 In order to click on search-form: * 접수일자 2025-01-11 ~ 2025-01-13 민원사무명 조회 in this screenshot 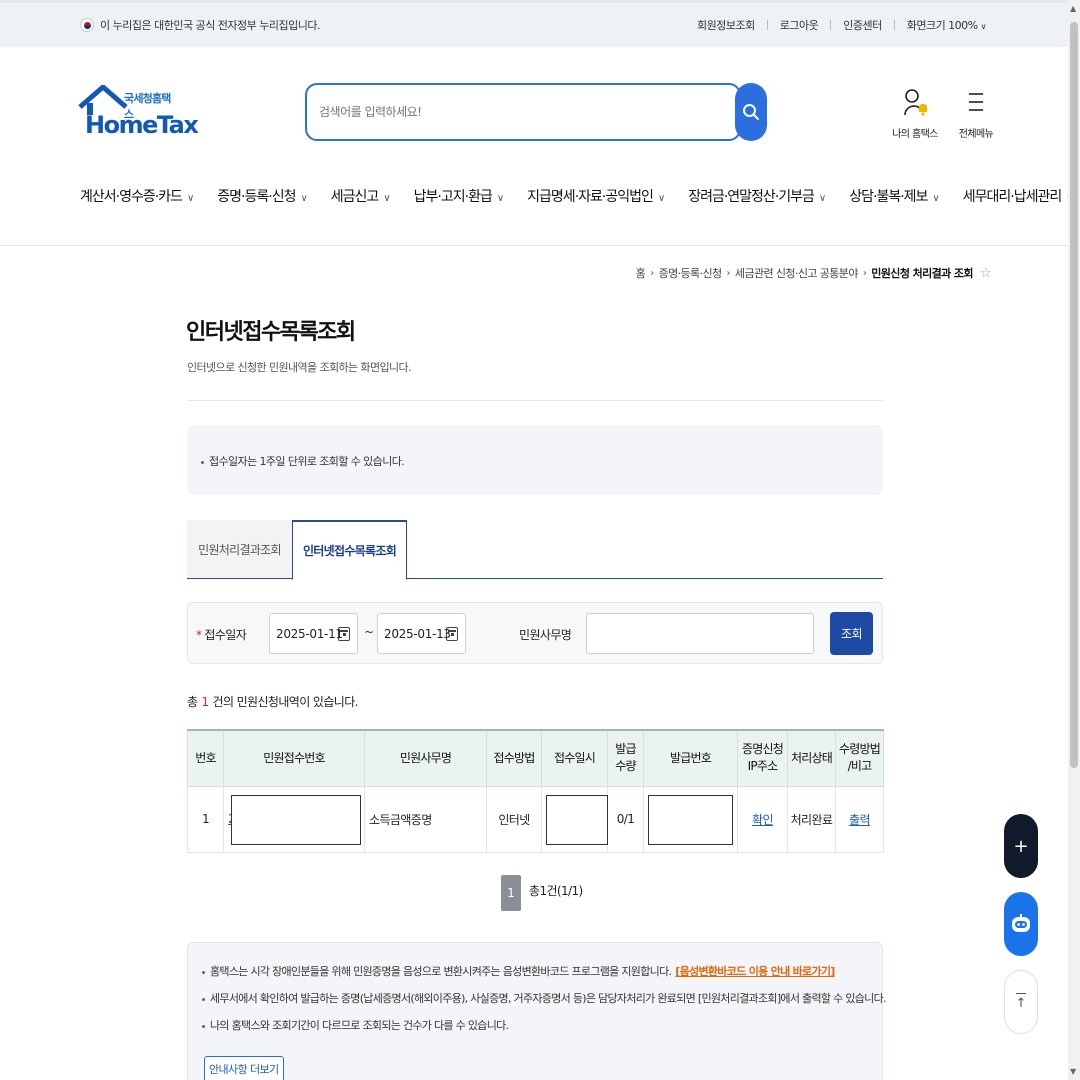, I will do `click(535, 633)`.